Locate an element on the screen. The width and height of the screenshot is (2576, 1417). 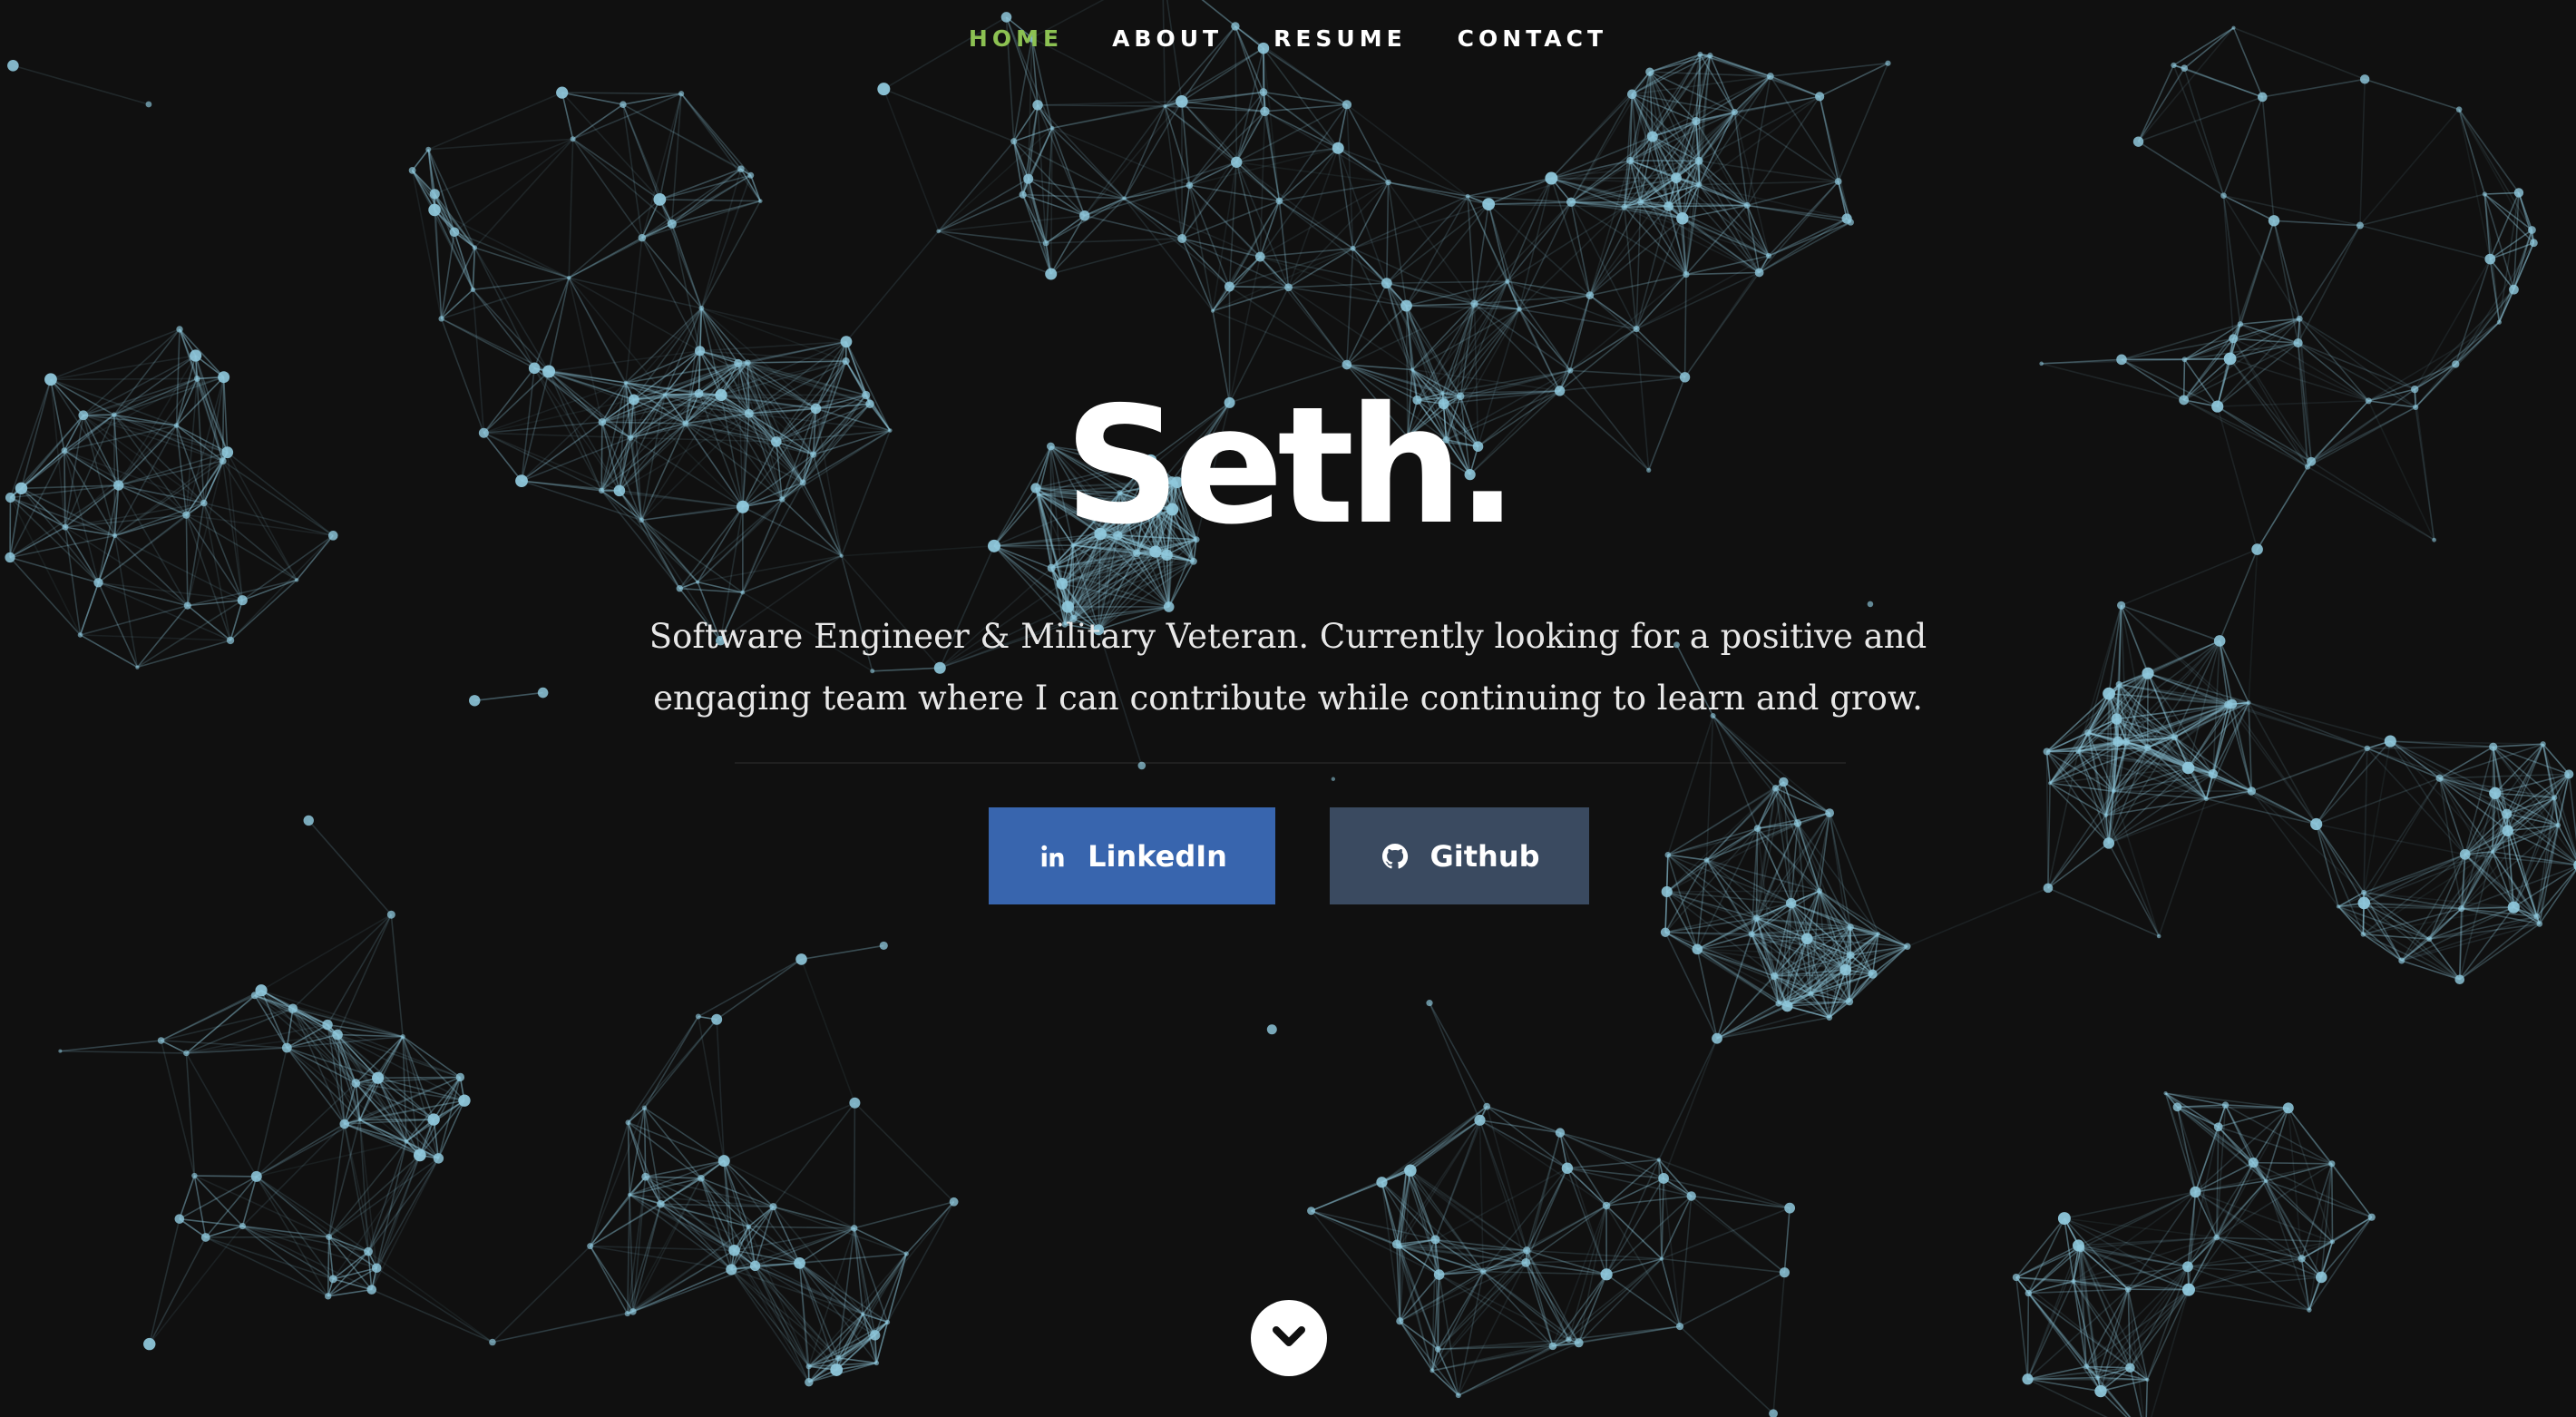
nav-resume-link: RESUME is located at coordinates (1340, 38).